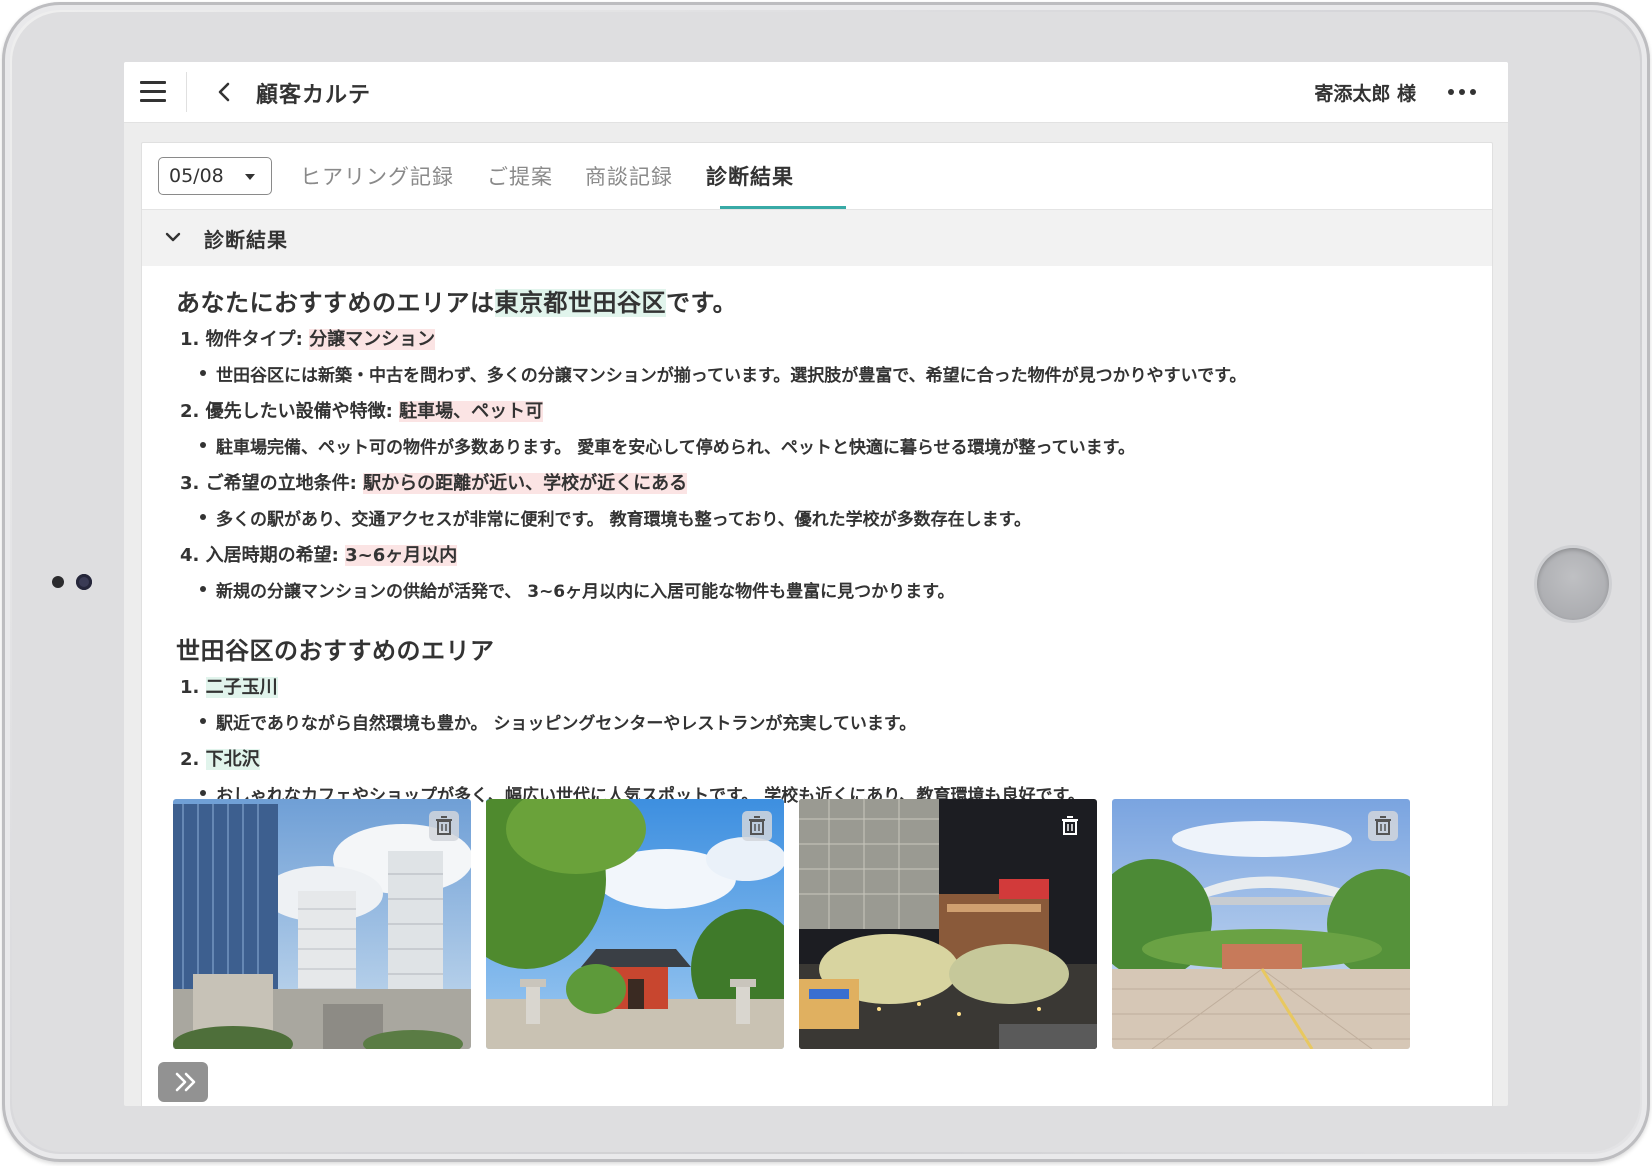 This screenshot has height=1166, width=1652. Describe the element at coordinates (250, 177) in the screenshot. I see `caret-down-icon` at that location.